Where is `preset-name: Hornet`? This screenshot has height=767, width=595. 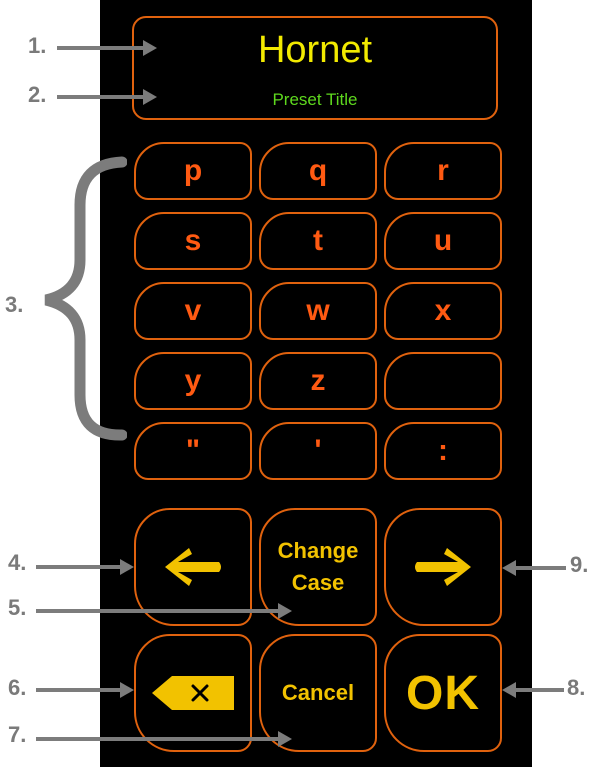 preset-name: Hornet is located at coordinates (315, 50).